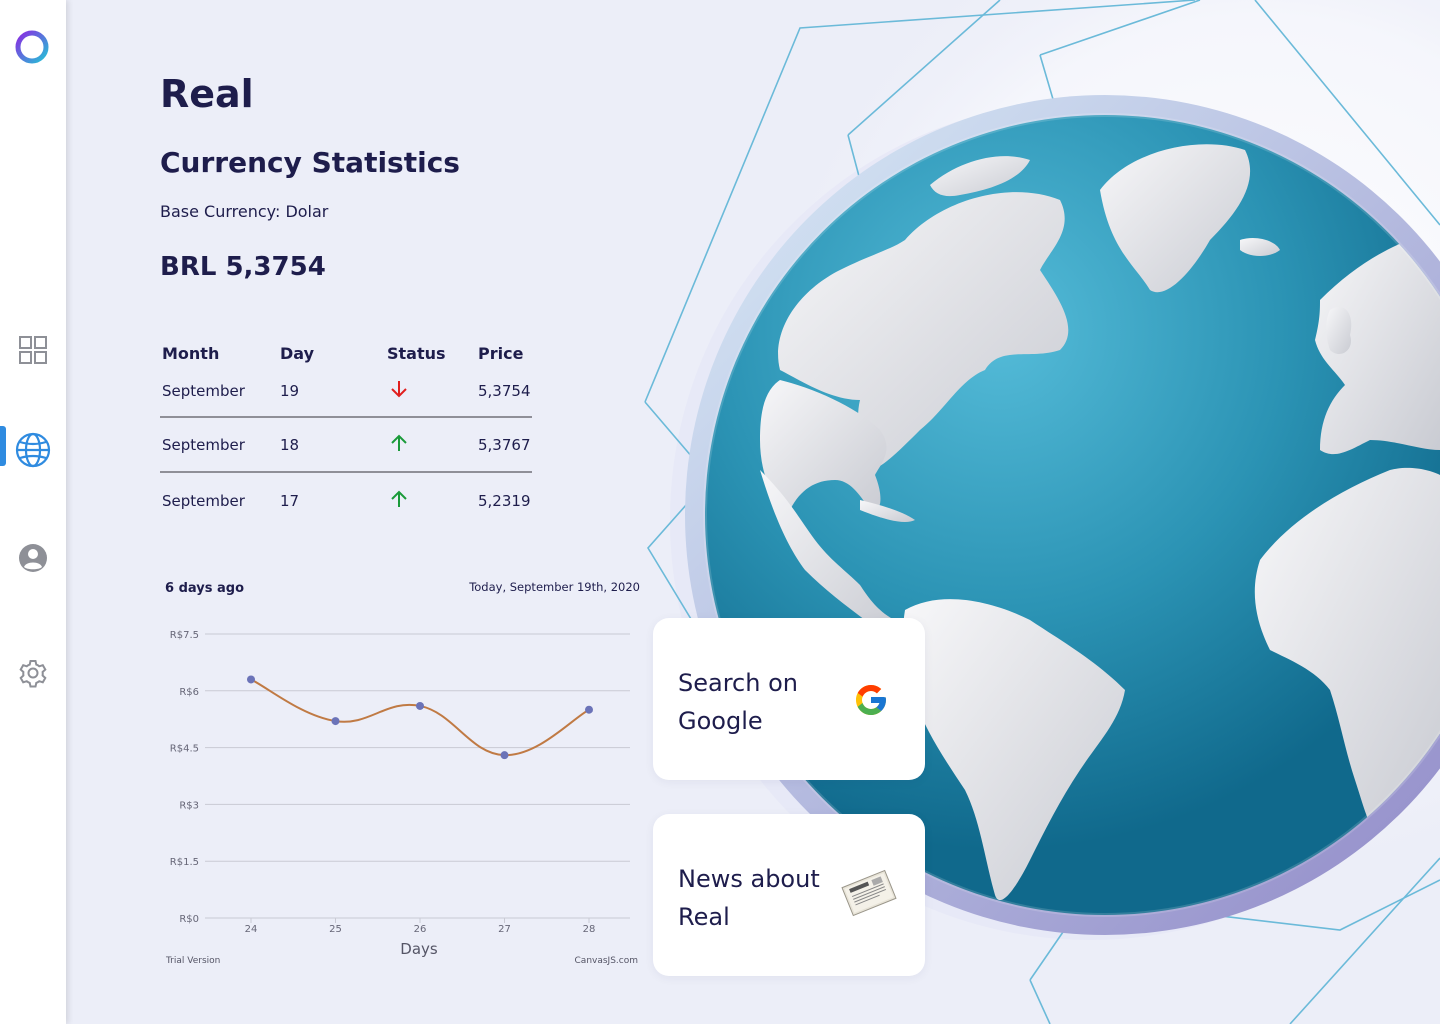  What do you see at coordinates (204, 588) in the screenshot?
I see `chart-header-left: 6 days ago` at bounding box center [204, 588].